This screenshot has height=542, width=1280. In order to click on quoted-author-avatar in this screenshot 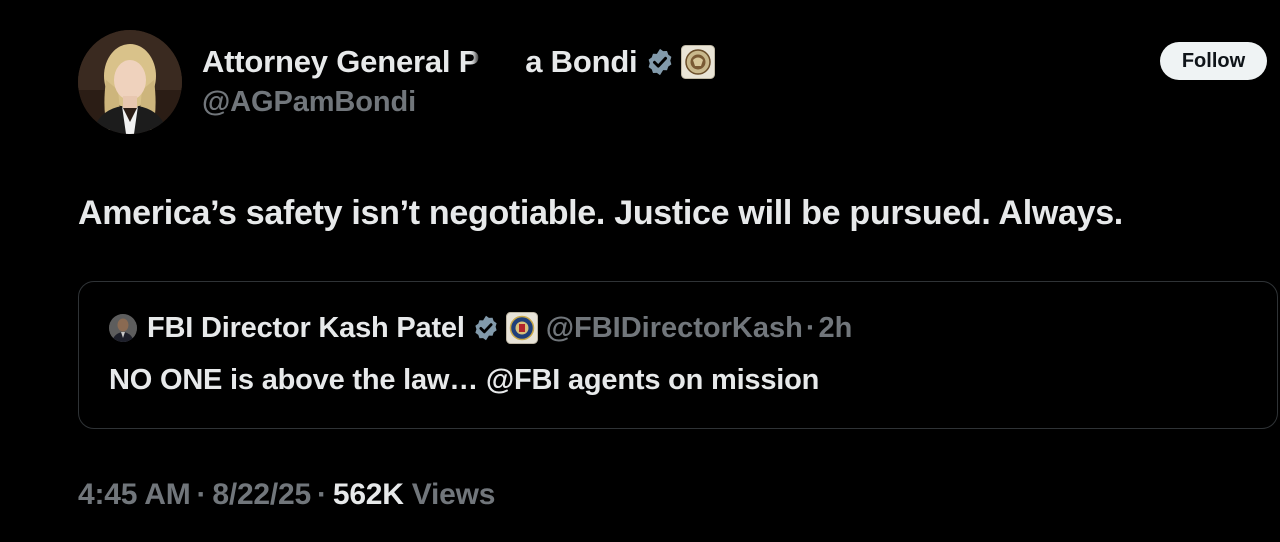, I will do `click(123, 328)`.